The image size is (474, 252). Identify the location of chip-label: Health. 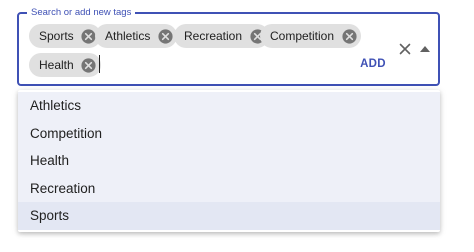
(56, 65).